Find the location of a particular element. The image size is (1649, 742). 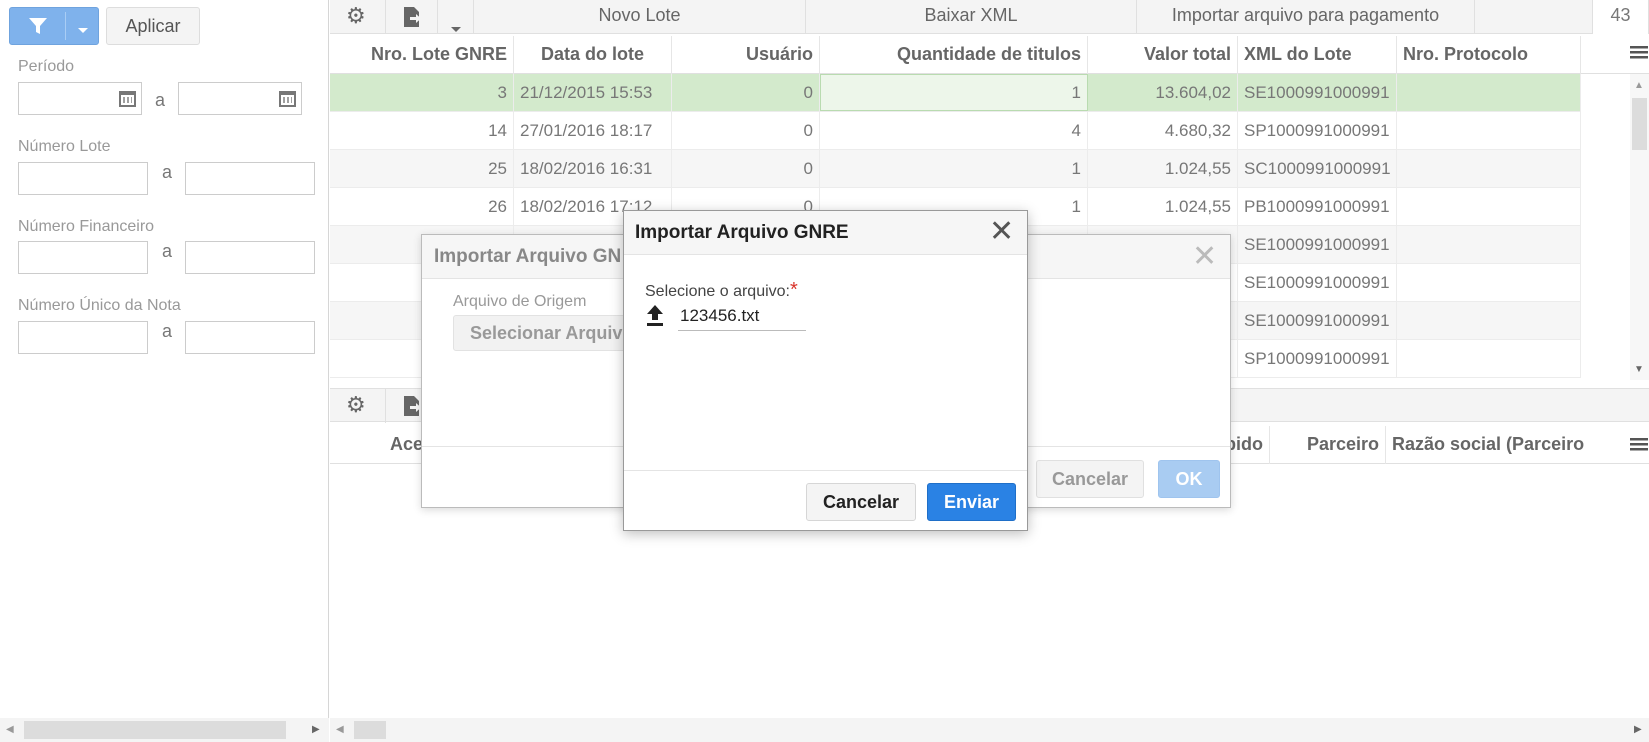

required-mark: * is located at coordinates (793, 290).